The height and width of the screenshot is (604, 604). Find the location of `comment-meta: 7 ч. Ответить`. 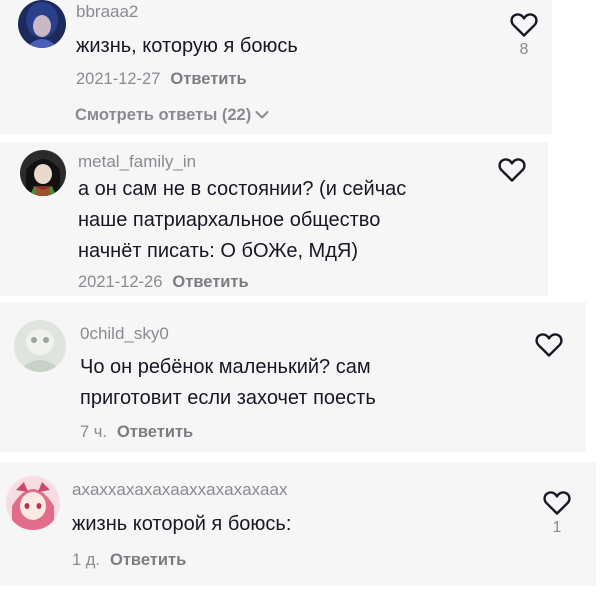

comment-meta: 7 ч. Ответить is located at coordinates (136, 432).